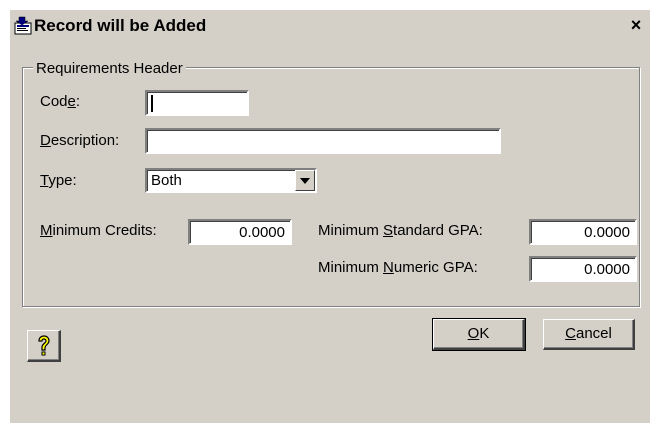 The height and width of the screenshot is (423, 650). I want to click on min-credits-label-post: inimum Credits:, so click(104, 230).